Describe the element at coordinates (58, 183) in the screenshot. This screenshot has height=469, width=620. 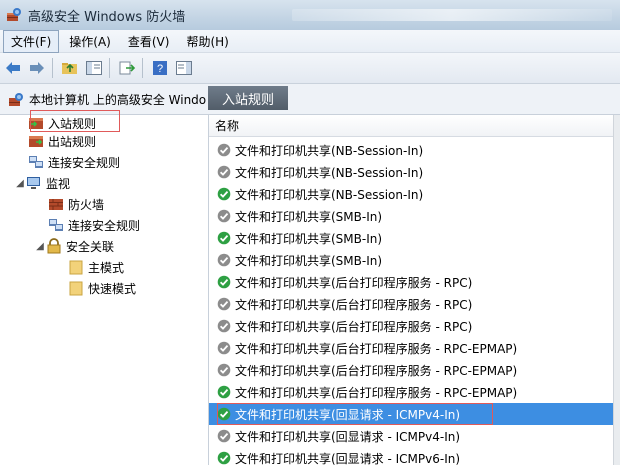
I see `tree-label: 监视` at that location.